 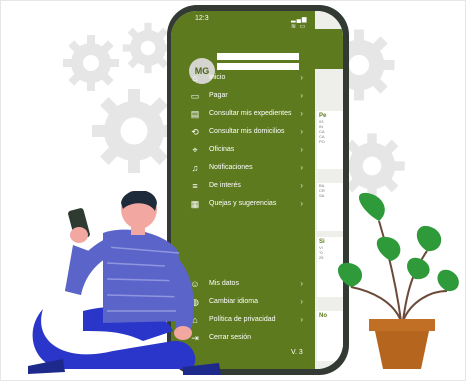 I want to click on menu-item-label: Consultar mis expedientes, so click(x=250, y=113).